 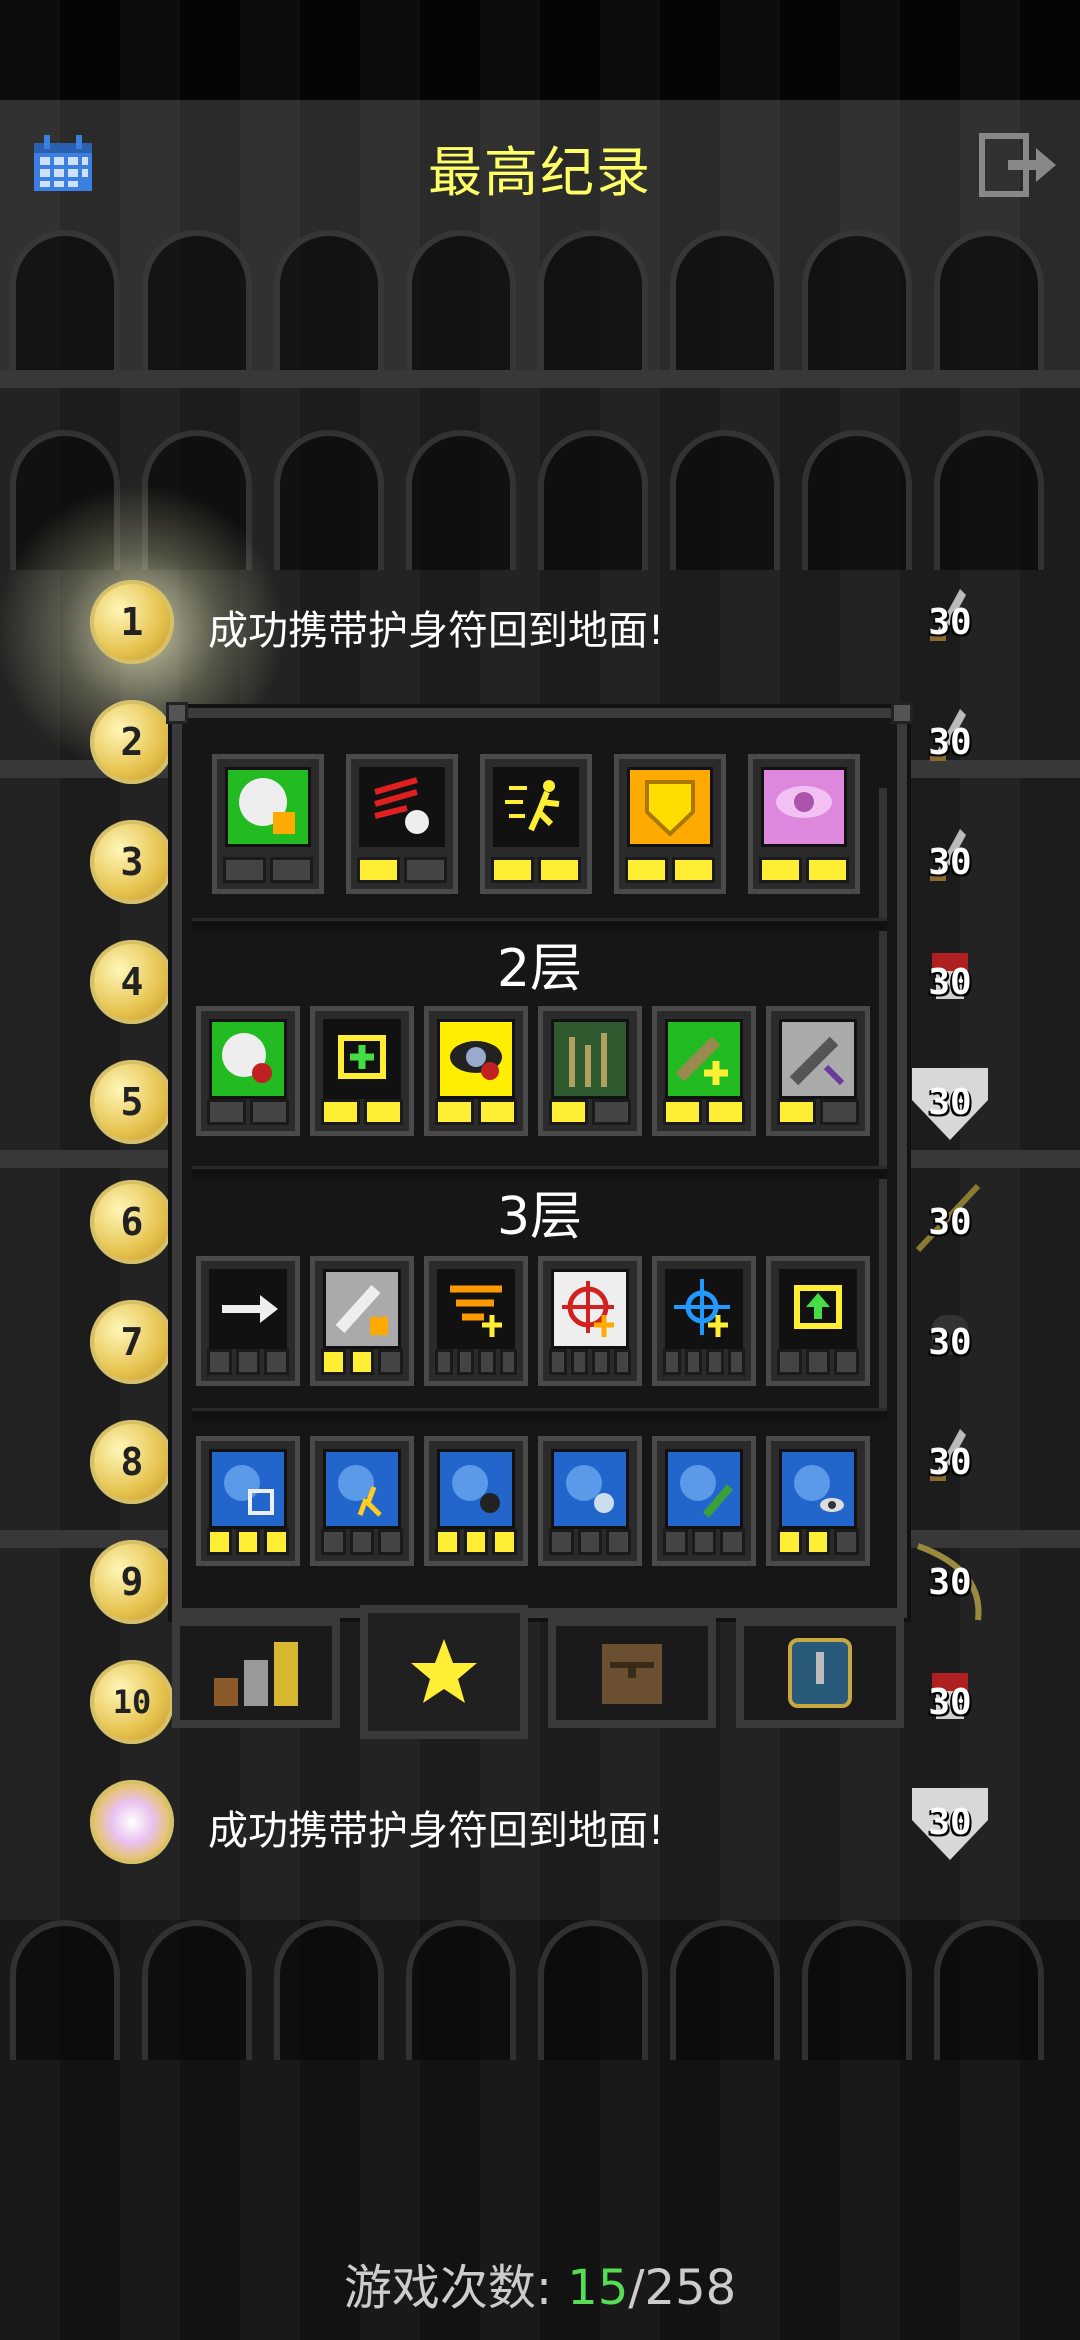 What do you see at coordinates (132, 622) in the screenshot?
I see `rank-badge: 1` at bounding box center [132, 622].